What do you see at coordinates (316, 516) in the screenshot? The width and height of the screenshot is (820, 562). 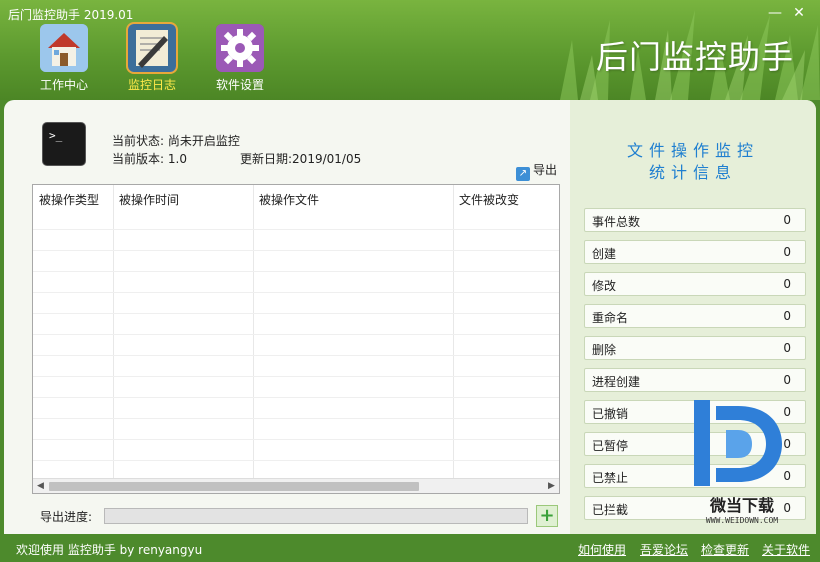 I see `export-progress-bar` at bounding box center [316, 516].